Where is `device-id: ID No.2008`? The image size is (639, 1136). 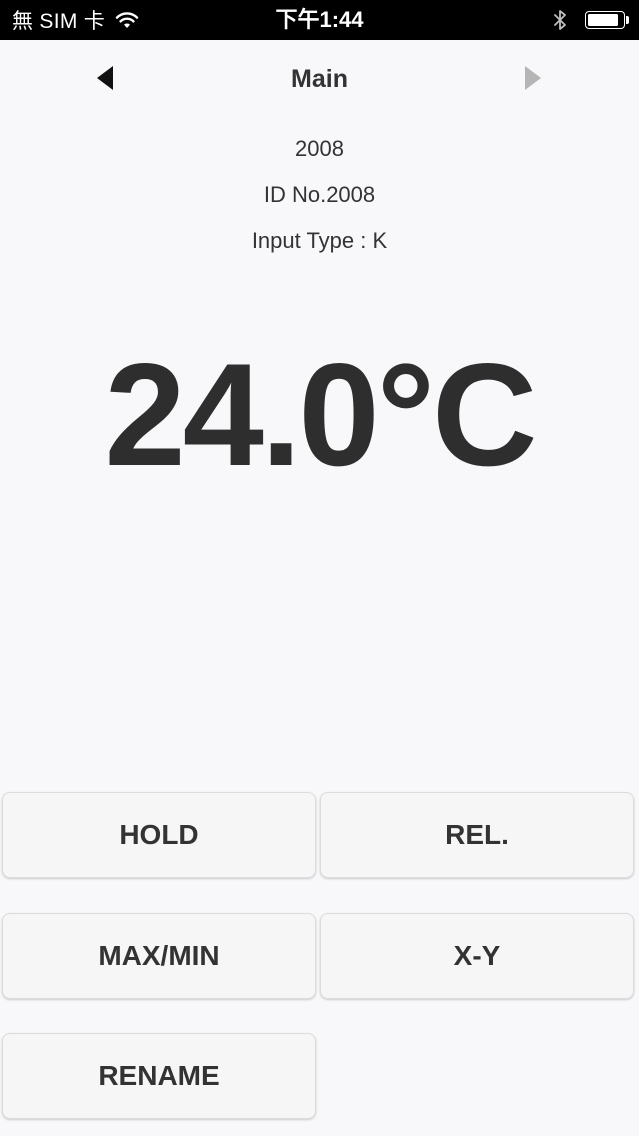 device-id: ID No.2008 is located at coordinates (319, 194).